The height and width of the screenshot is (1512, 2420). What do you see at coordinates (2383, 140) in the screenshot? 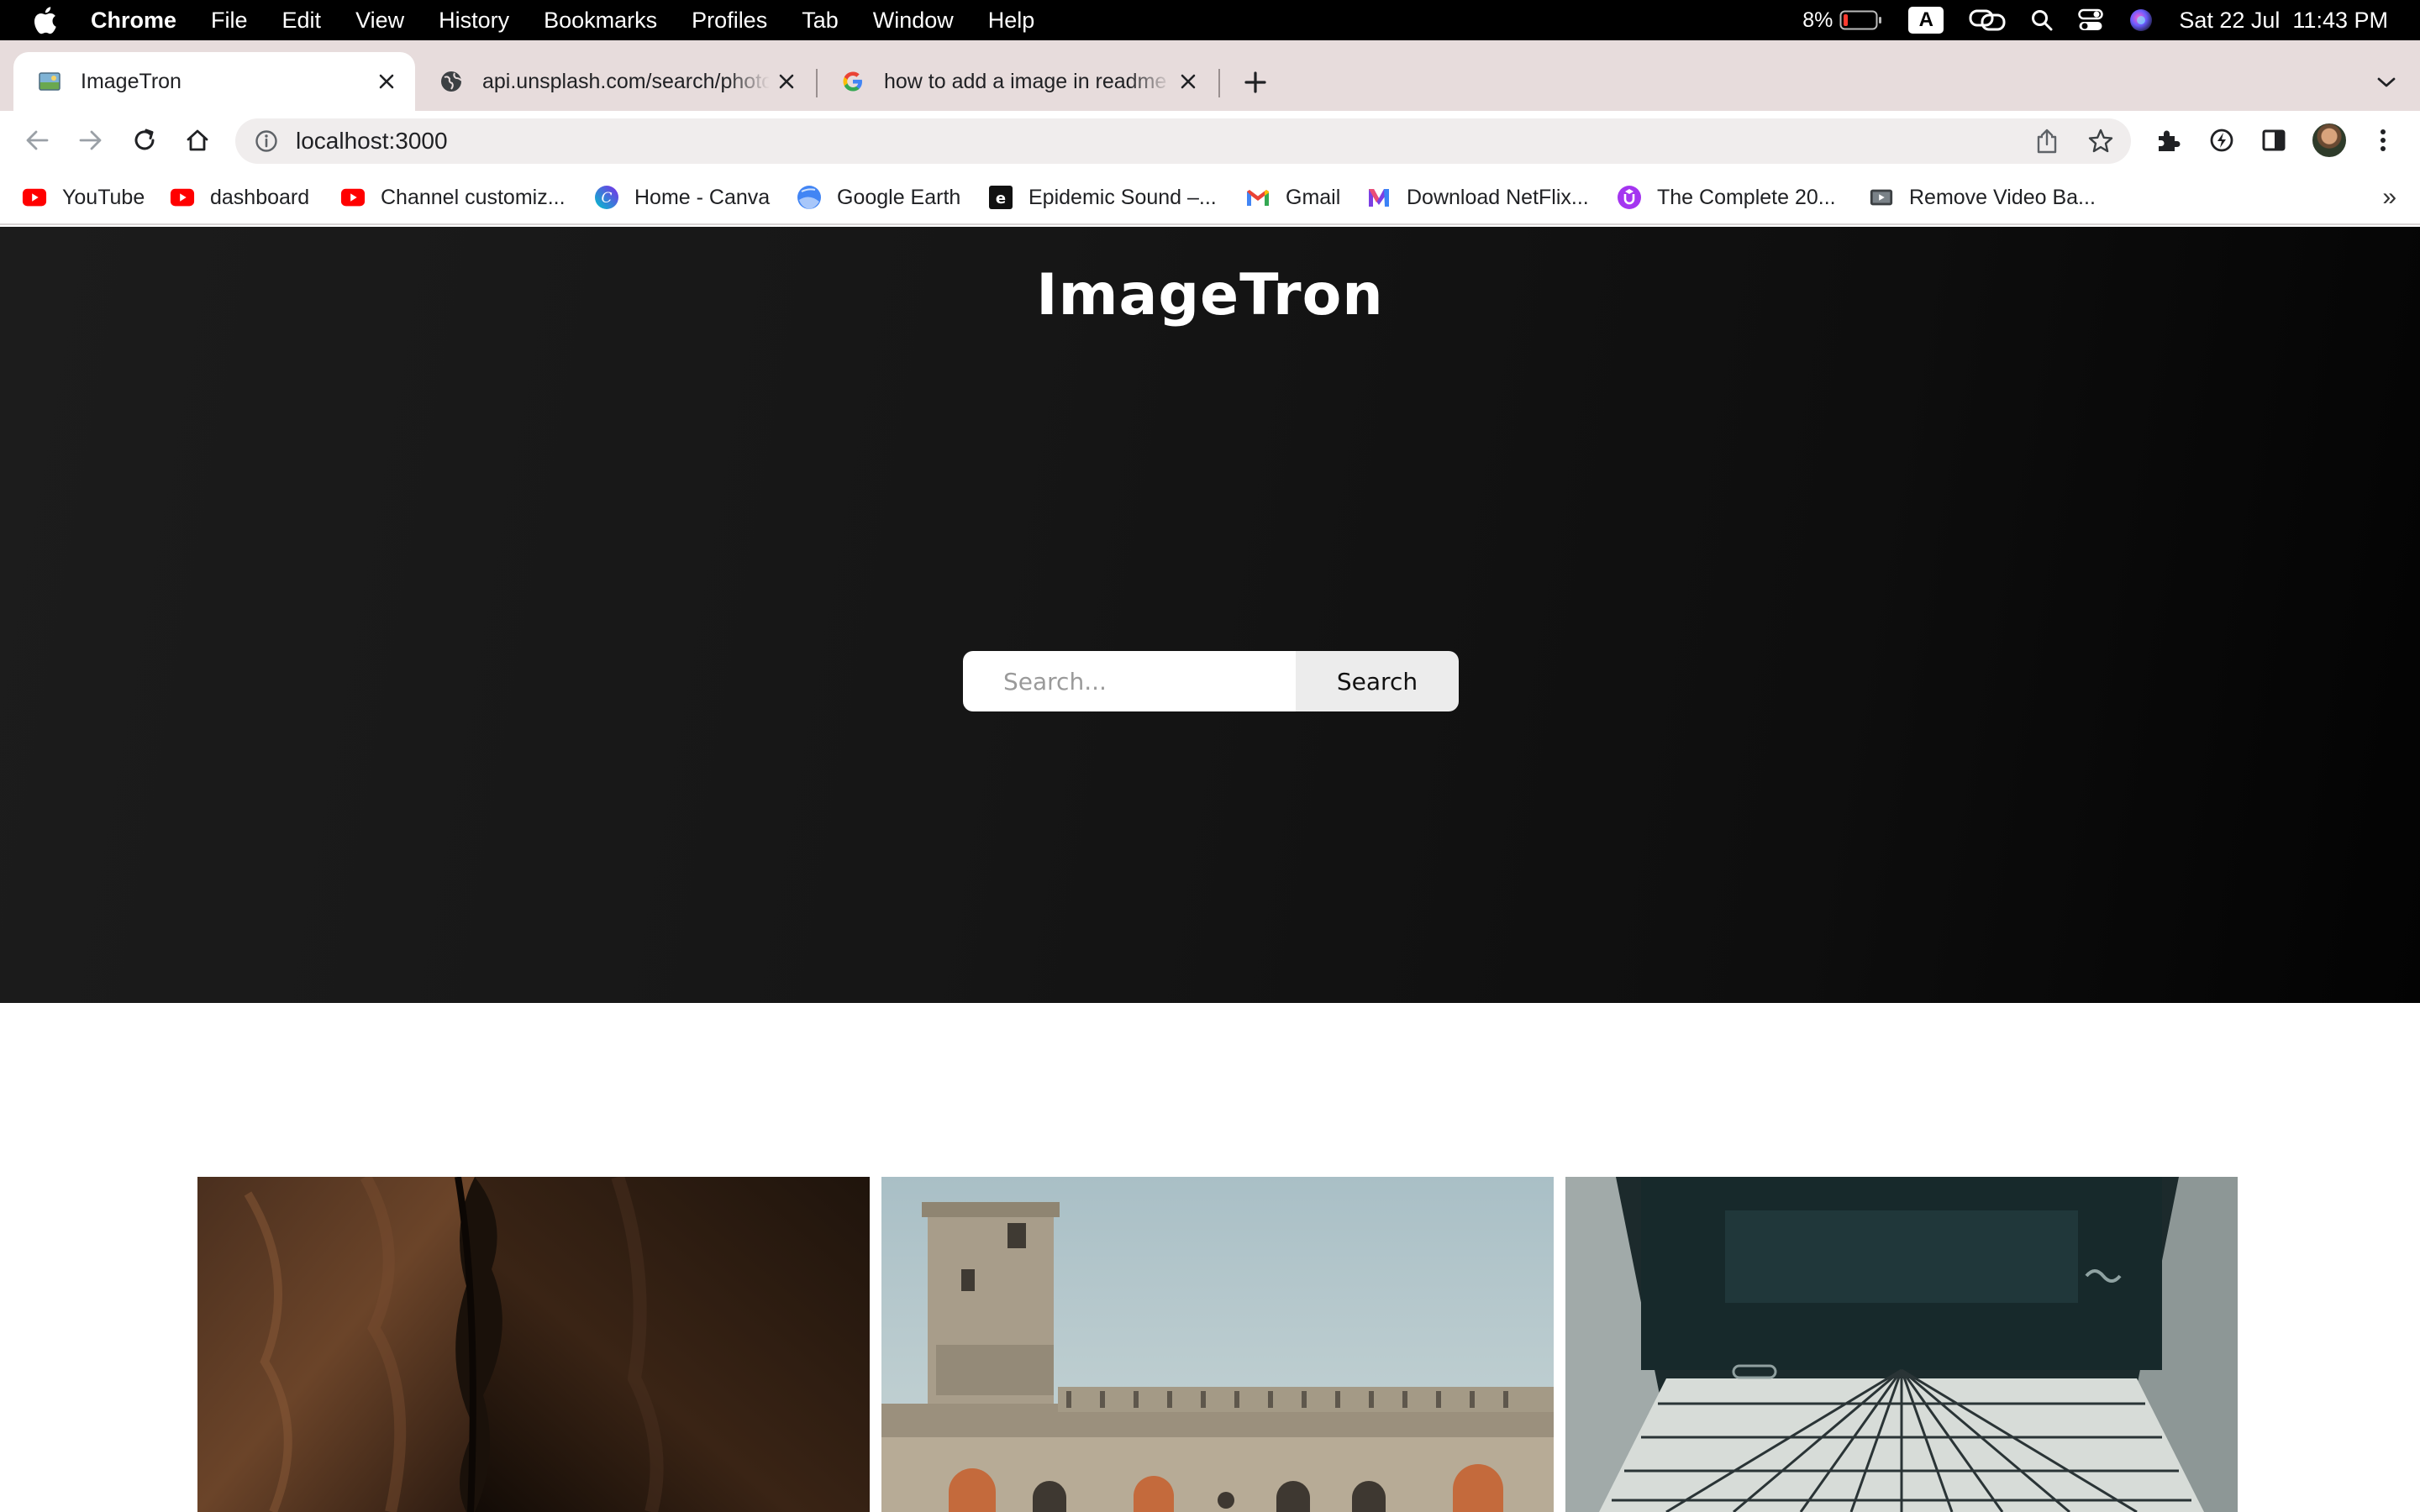
I see `more-menu-icon` at bounding box center [2383, 140].